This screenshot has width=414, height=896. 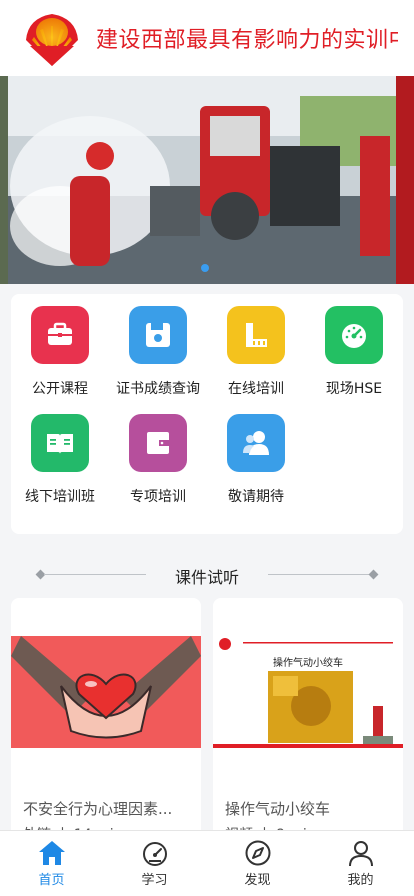 I want to click on menu-label: 公开课程, so click(x=60, y=389).